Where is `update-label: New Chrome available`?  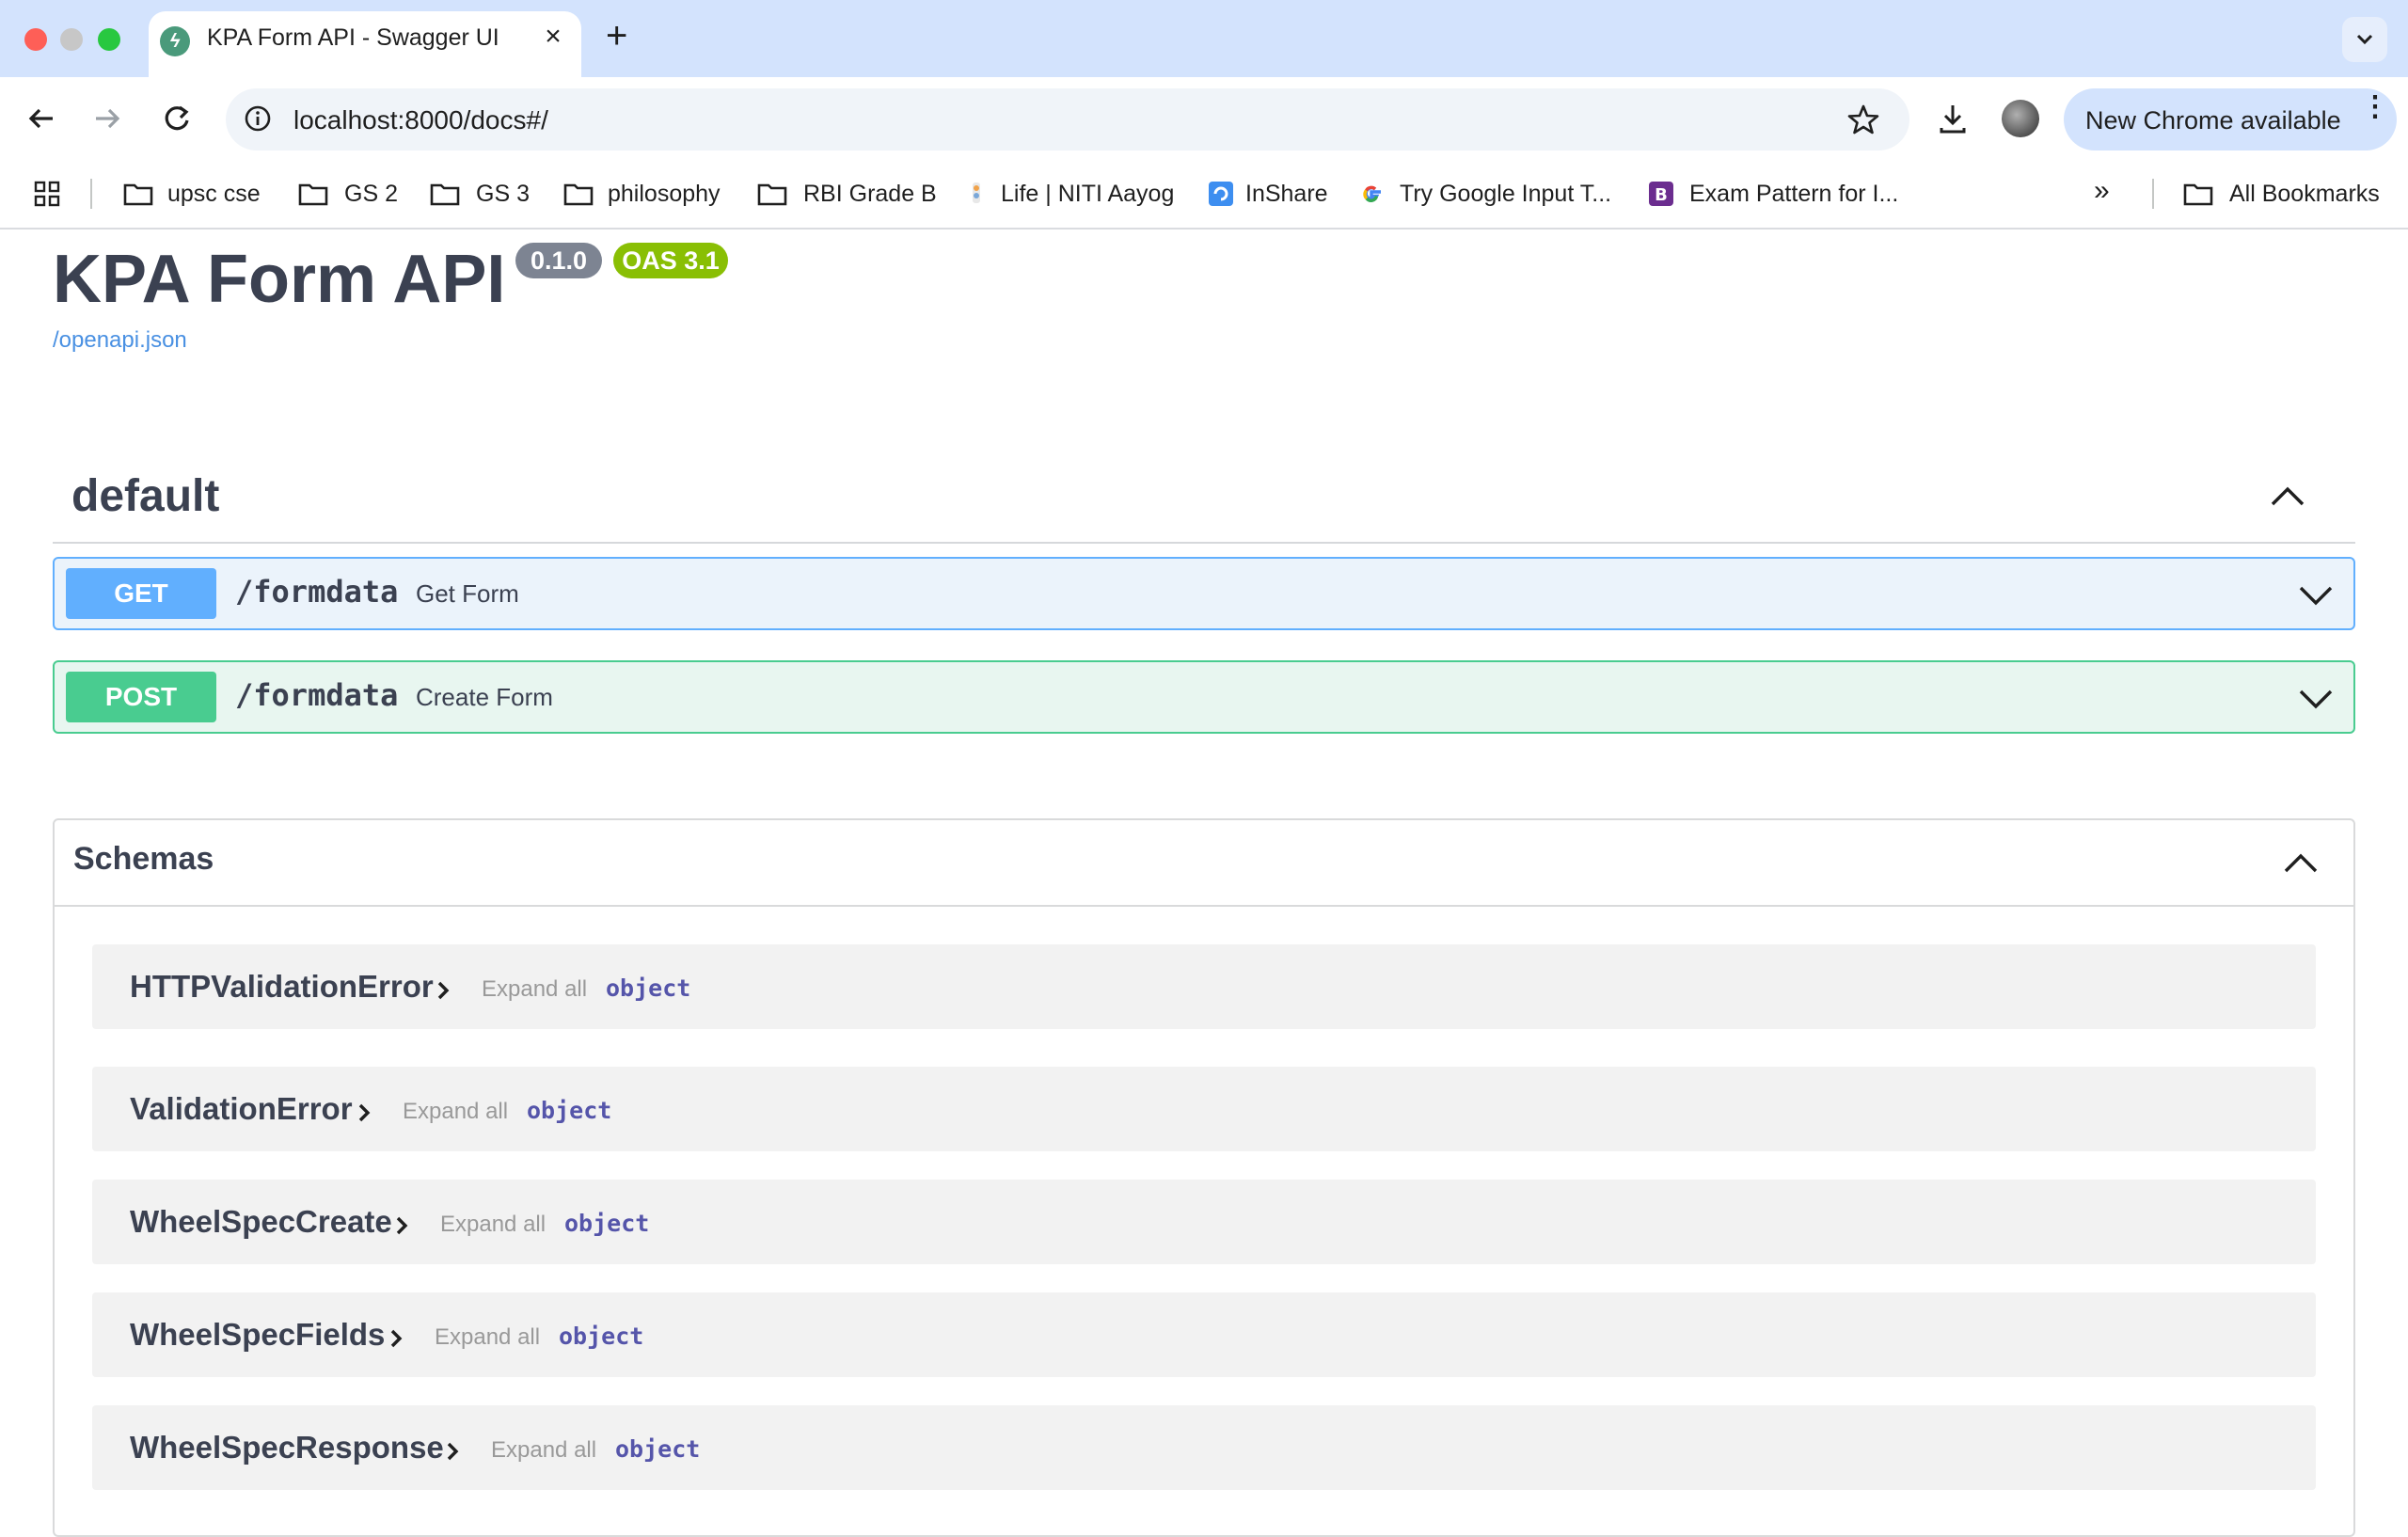
update-label: New Chrome available is located at coordinates (2213, 120).